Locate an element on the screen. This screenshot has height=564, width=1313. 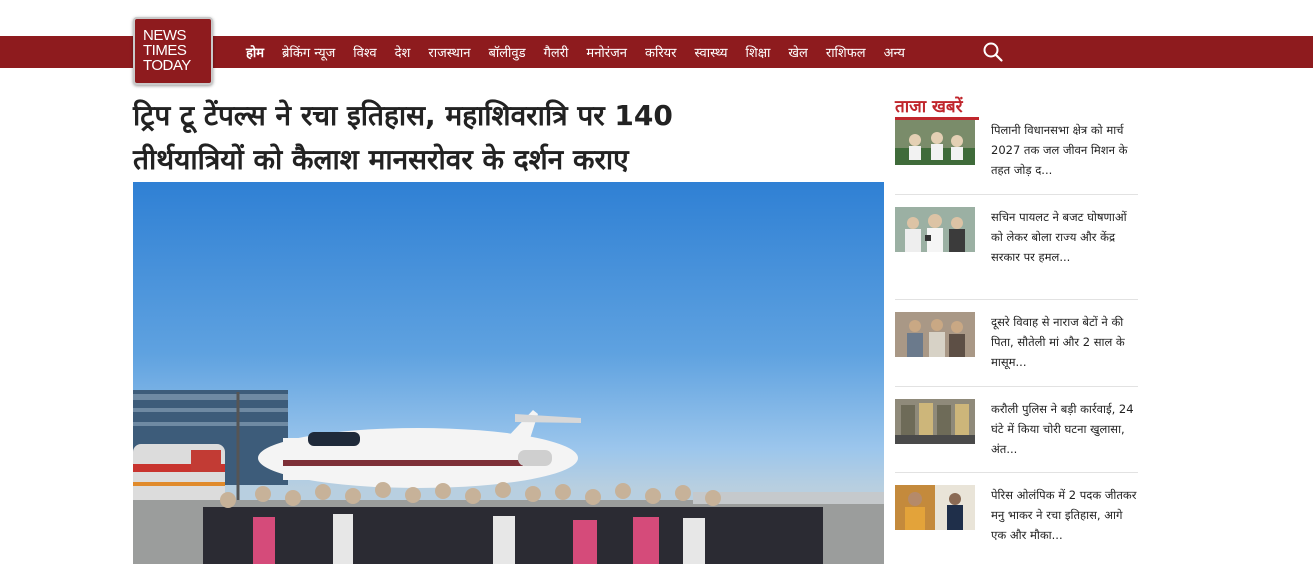
nav-item-health: स्वास्थ्य is located at coordinates (711, 52).